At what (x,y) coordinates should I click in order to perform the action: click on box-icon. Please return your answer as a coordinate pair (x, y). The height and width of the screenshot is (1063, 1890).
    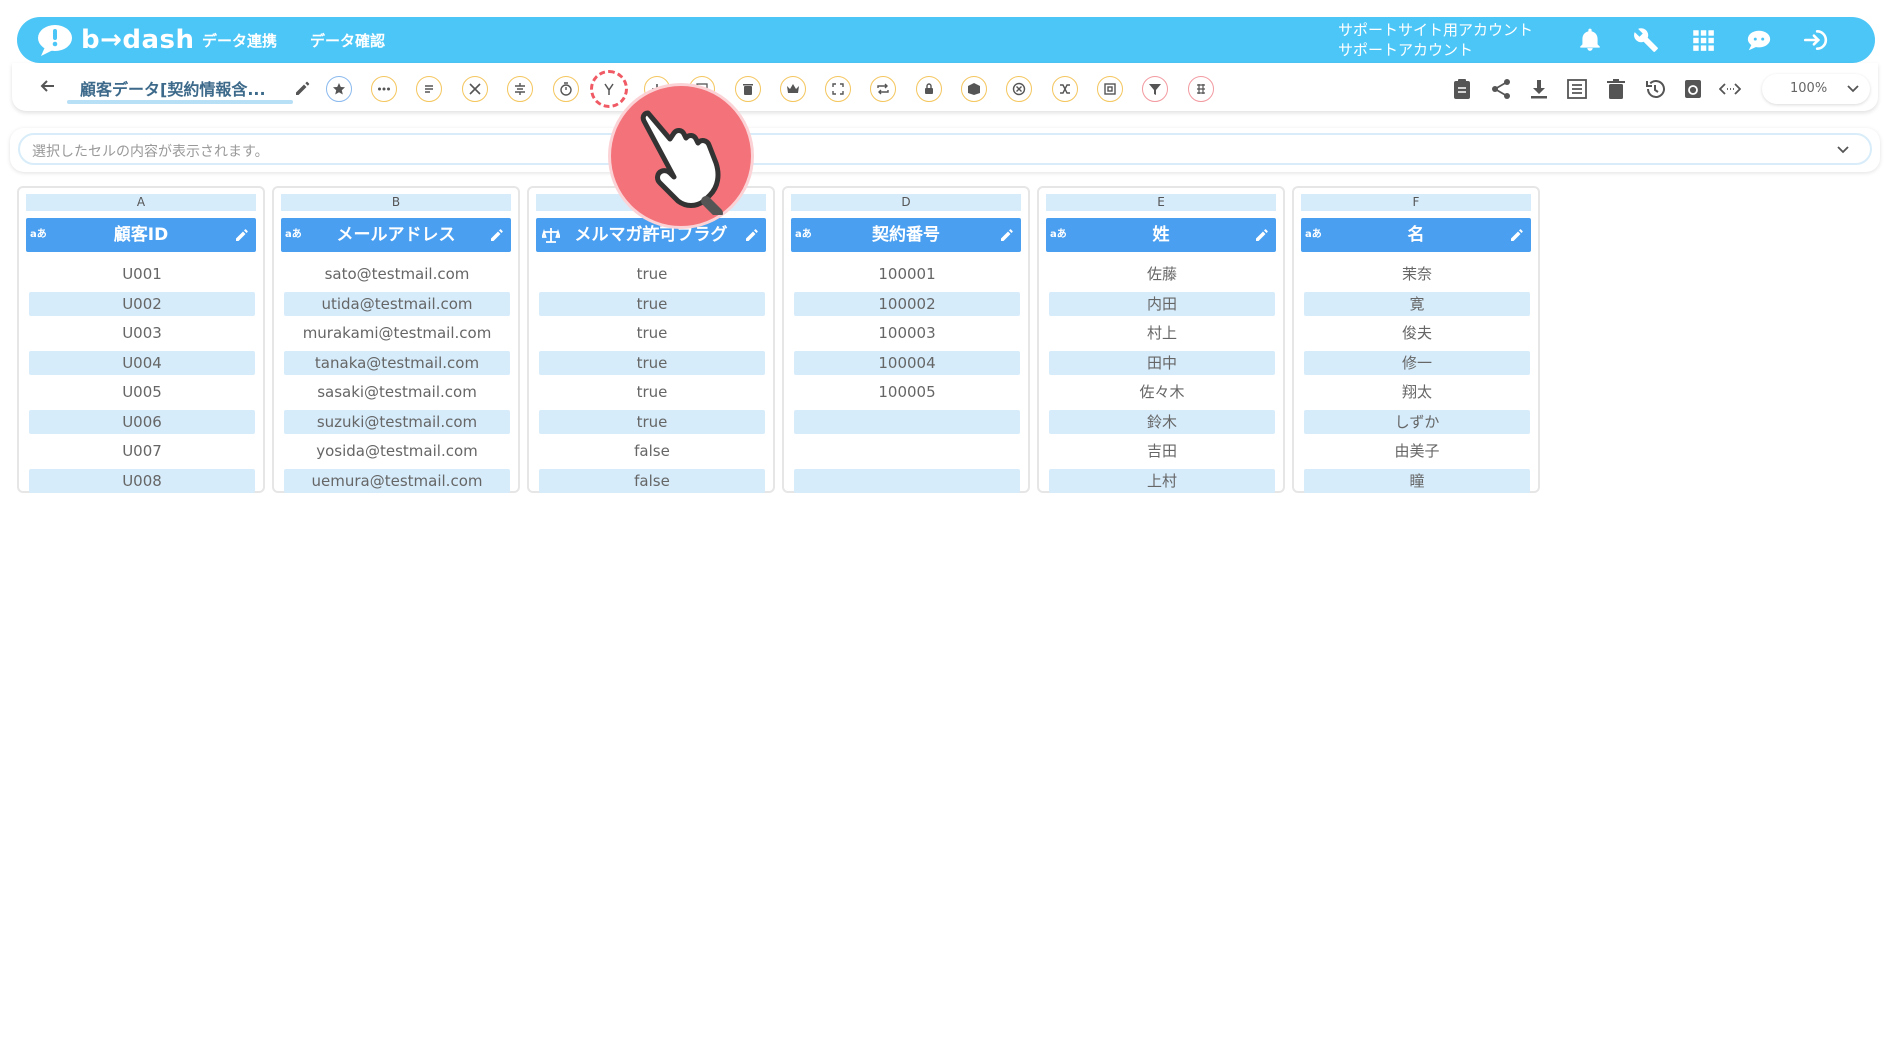
    Looking at the image, I should click on (974, 89).